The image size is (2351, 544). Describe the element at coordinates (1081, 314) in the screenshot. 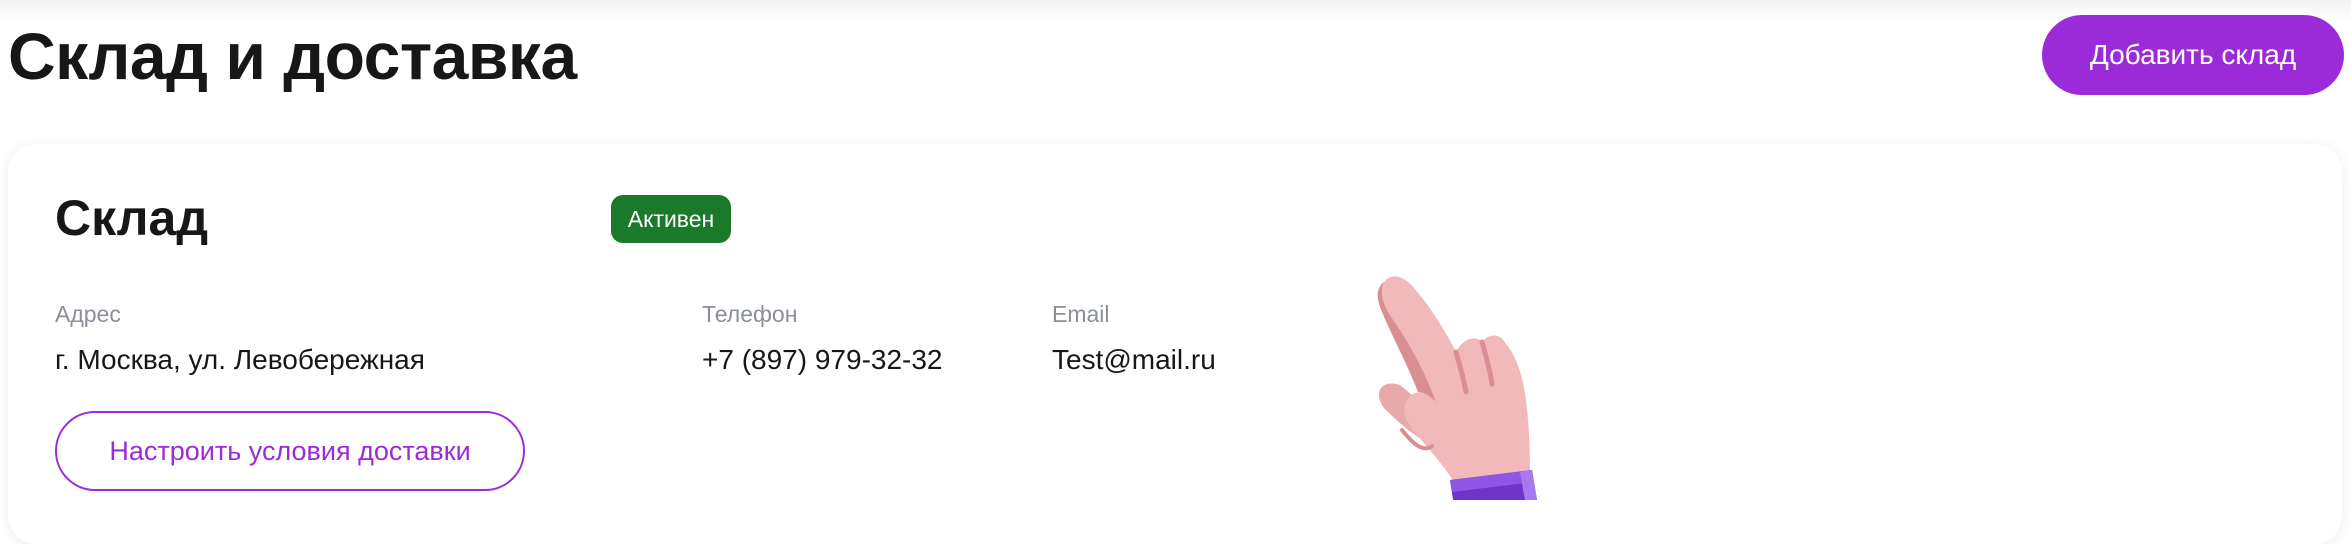

I see `email-label: Email` at that location.